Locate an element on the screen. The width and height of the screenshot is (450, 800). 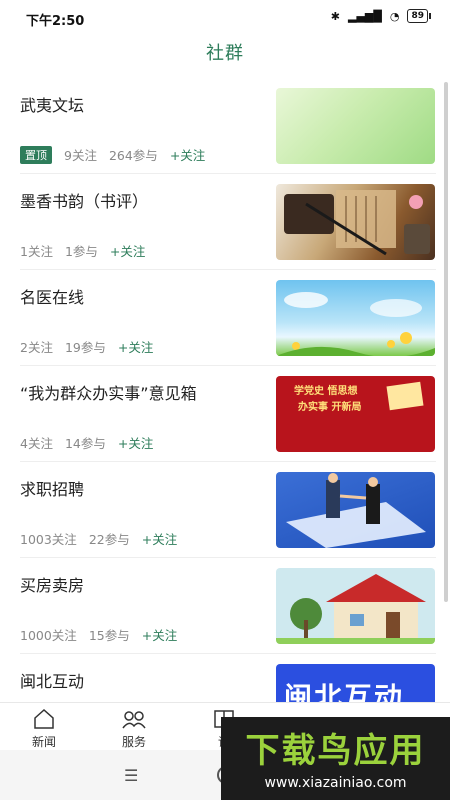
group-meta: 2关注 19参与 +关注 is located at coordinates (86, 346).